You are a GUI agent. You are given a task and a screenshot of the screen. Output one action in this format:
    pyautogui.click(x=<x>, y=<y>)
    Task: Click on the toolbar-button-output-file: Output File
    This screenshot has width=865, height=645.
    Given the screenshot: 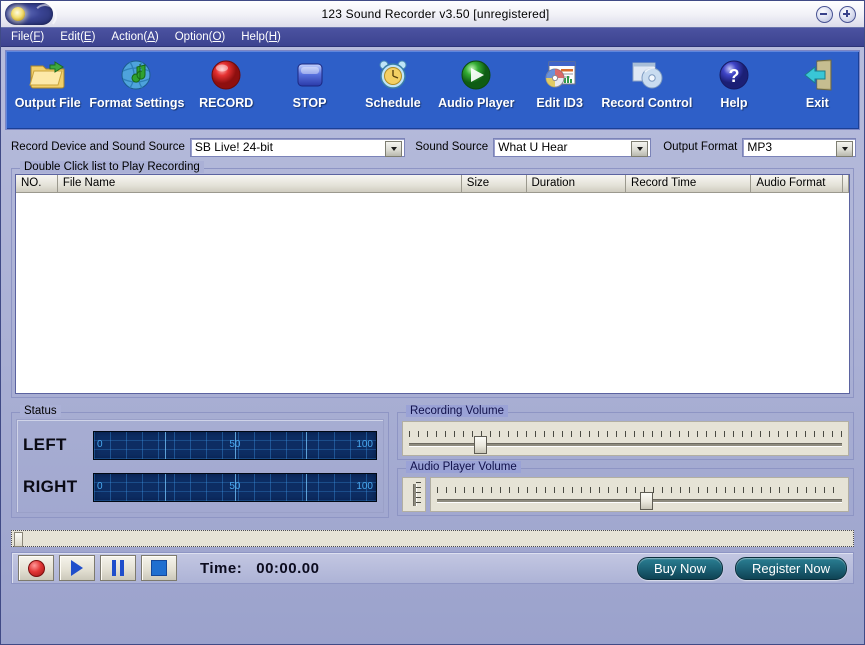 What is the action you would take?
    pyautogui.click(x=47, y=88)
    